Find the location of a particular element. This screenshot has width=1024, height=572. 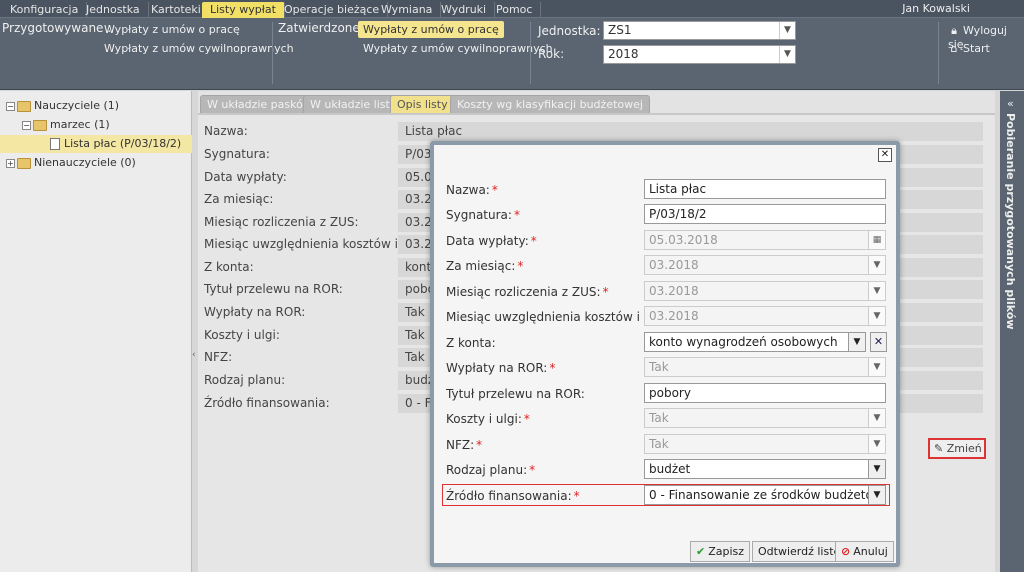

unit-select: ZS1 ▼ is located at coordinates (699, 30).